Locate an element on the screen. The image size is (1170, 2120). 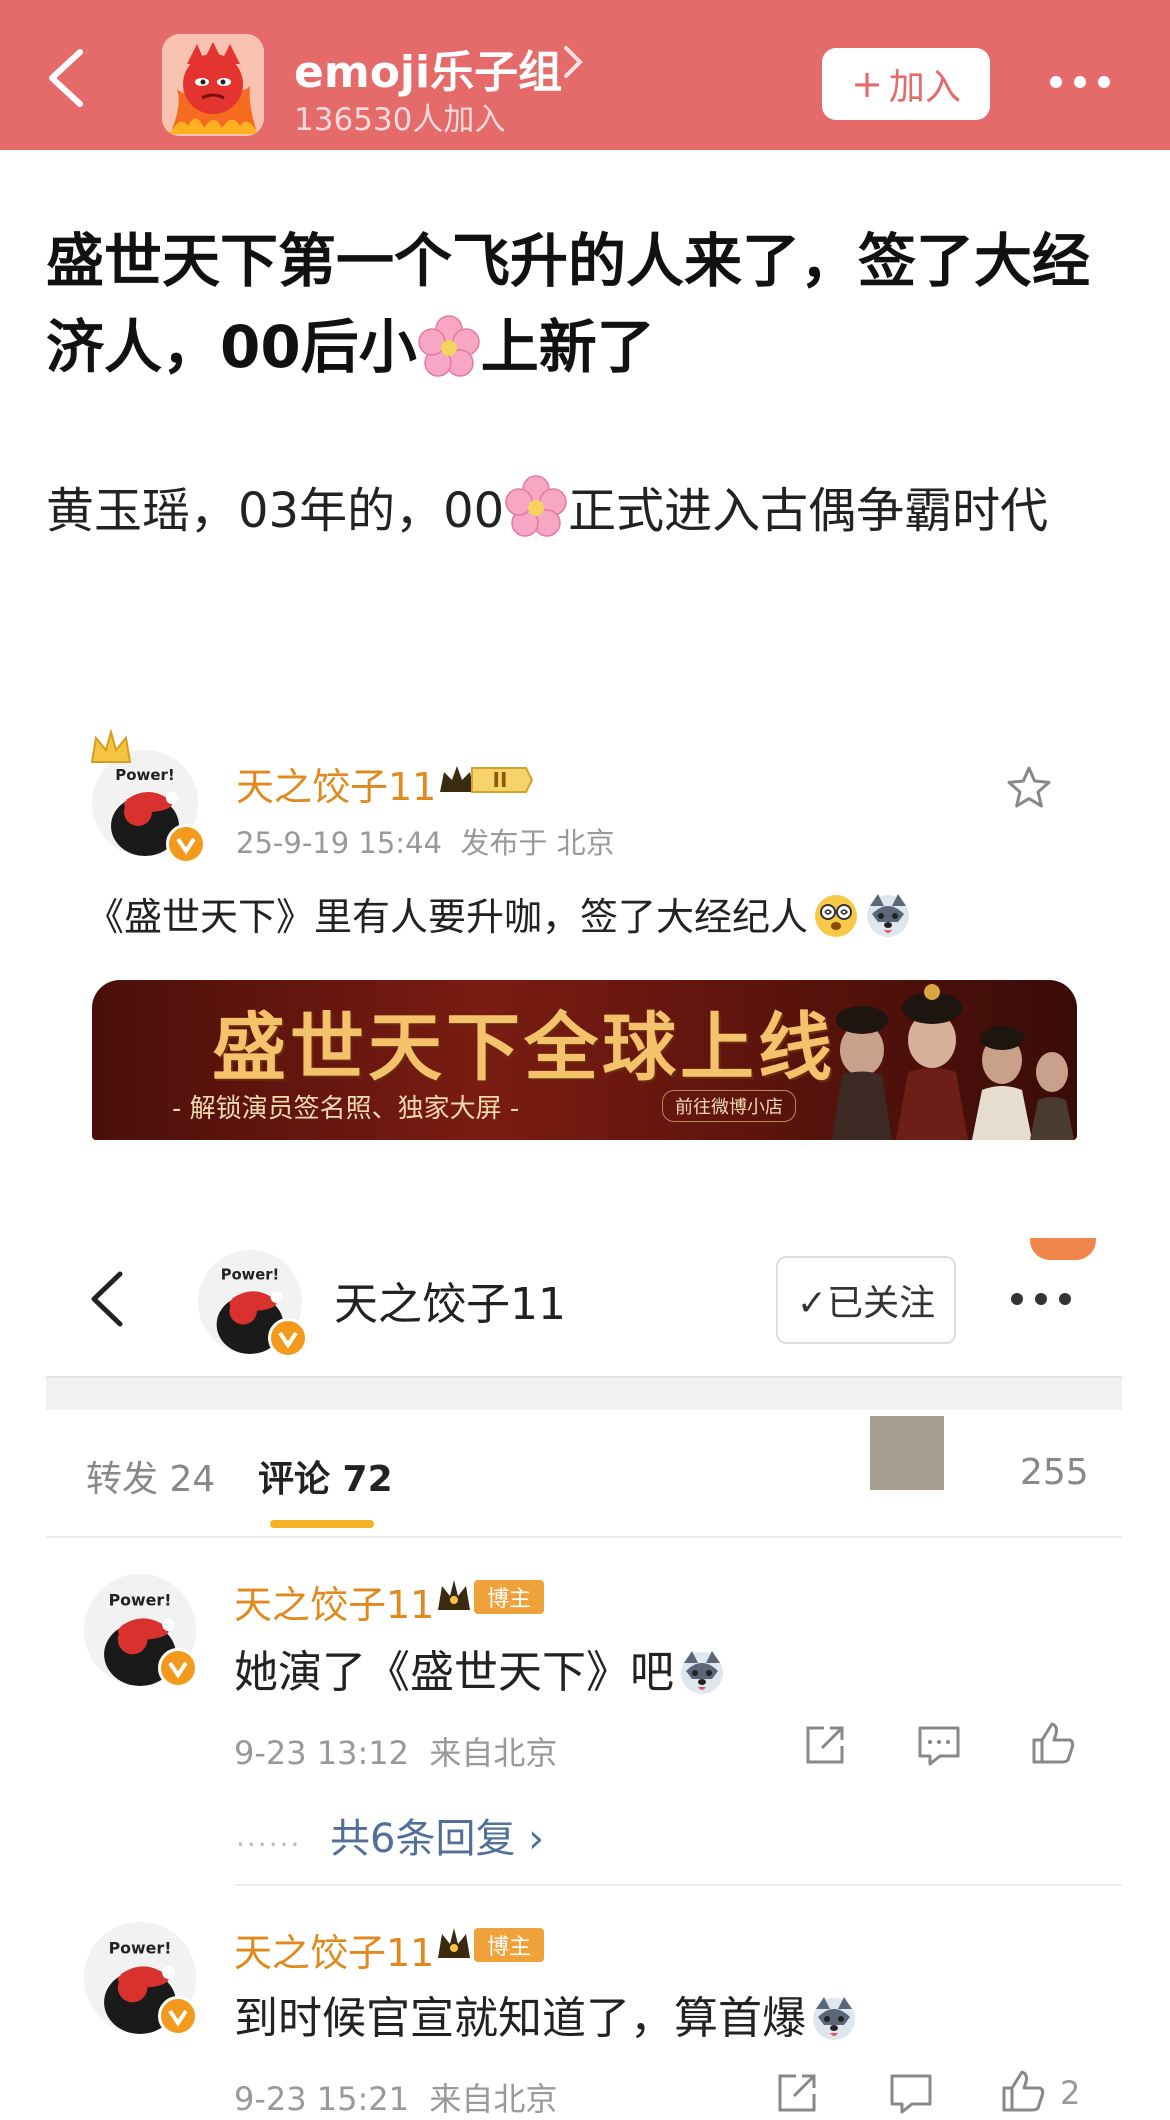
level-text: II is located at coordinates (500, 780).